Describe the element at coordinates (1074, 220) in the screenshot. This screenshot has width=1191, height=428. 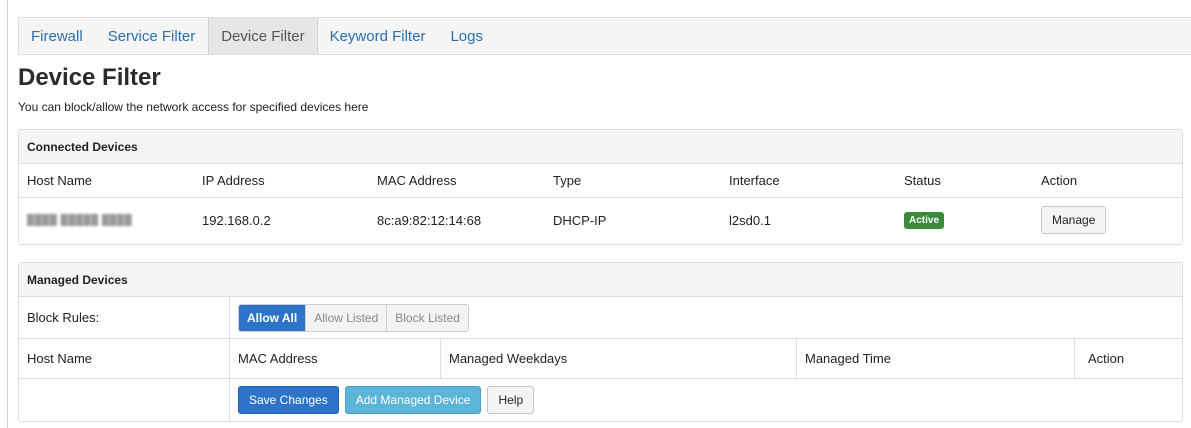
I see `manage-button: Manage` at that location.